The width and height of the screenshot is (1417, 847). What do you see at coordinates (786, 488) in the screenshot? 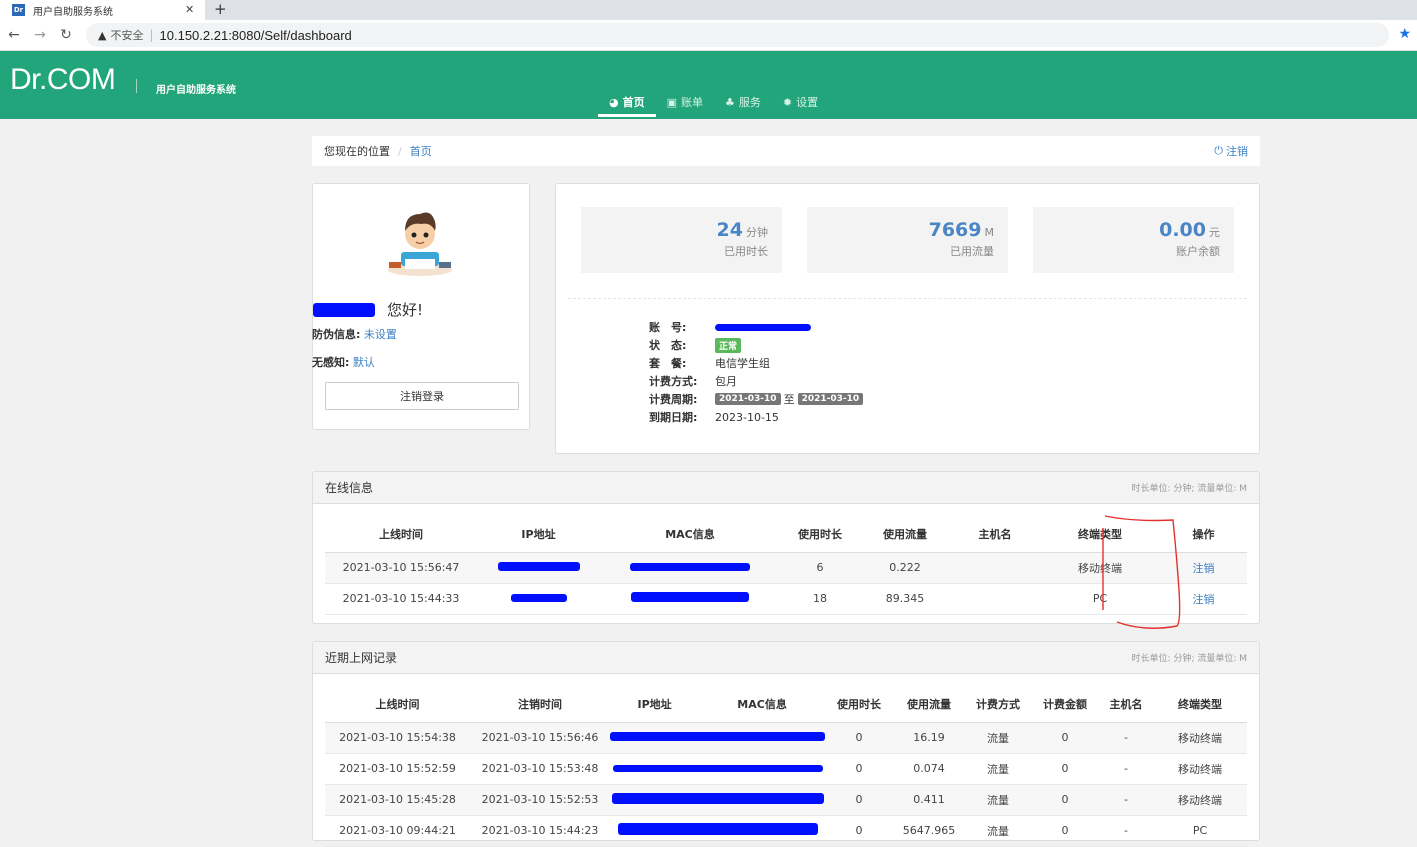
I see `online-panel-header: 在线信息 时长单位: 分钟; 流量单位: M` at bounding box center [786, 488].